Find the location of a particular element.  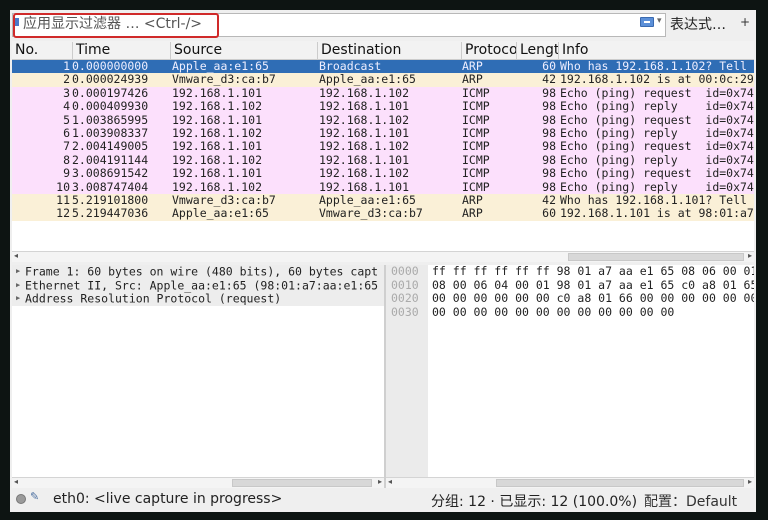

cell-no: 1 is located at coordinates (66, 66).